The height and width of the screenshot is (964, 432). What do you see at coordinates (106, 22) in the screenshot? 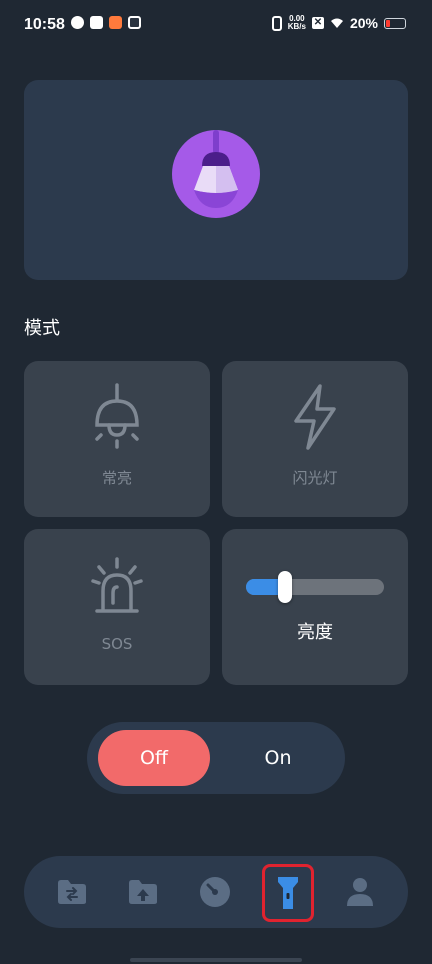
I see `notification-icons` at bounding box center [106, 22].